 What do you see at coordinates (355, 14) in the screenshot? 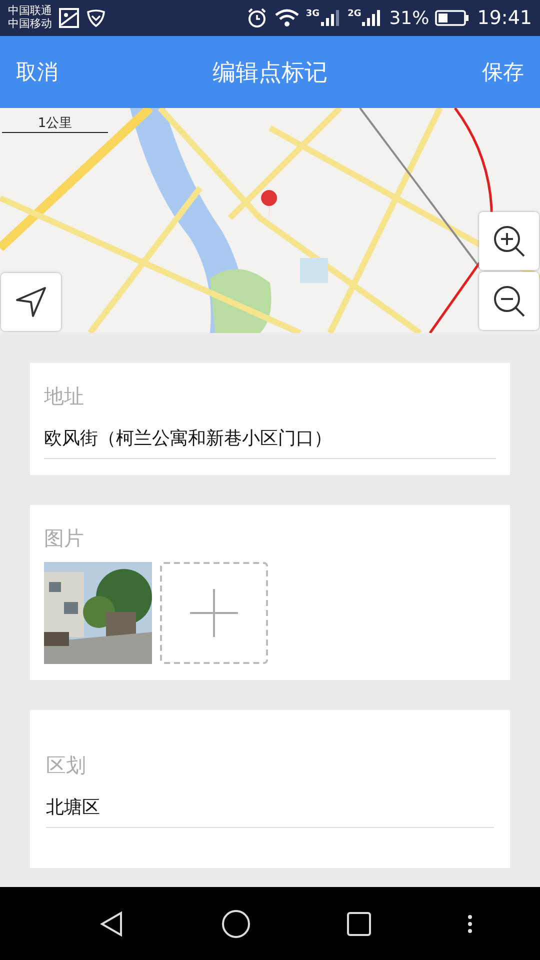
I see `network-type: 2G` at bounding box center [355, 14].